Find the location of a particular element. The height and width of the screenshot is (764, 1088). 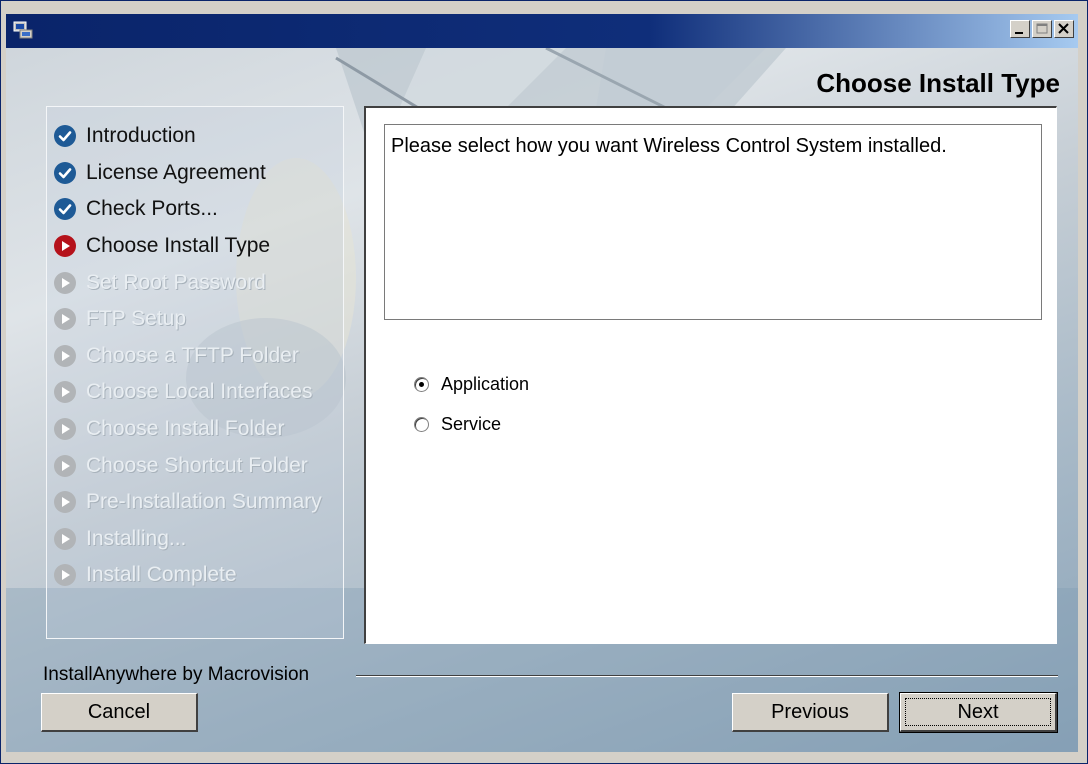

focus-rect is located at coordinates (978, 712).